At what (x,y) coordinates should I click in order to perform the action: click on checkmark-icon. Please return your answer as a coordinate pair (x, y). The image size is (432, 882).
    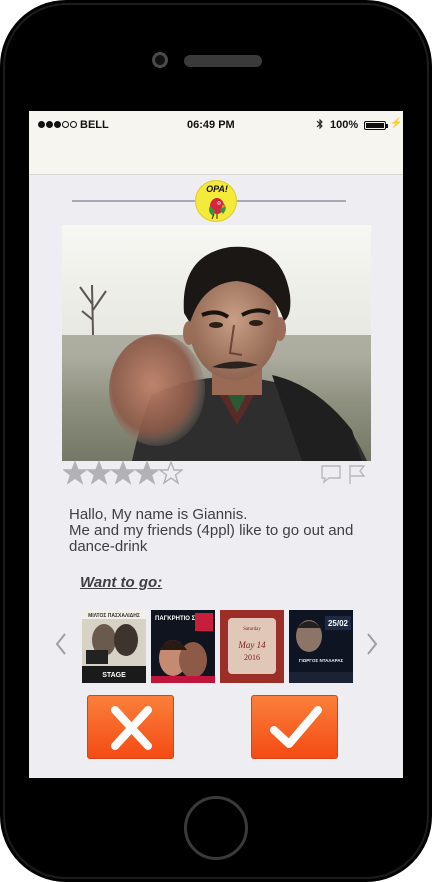
    Looking at the image, I should click on (296, 727).